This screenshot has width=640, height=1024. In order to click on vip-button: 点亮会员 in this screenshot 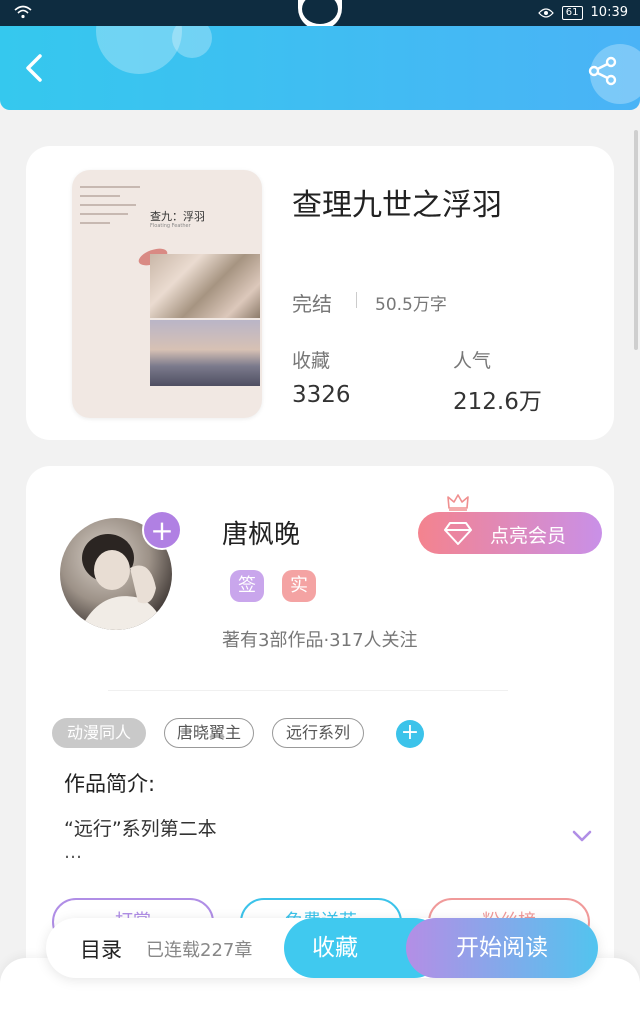, I will do `click(510, 524)`.